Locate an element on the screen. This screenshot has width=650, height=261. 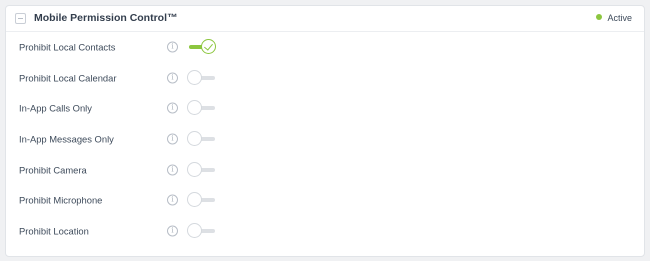
toggle-prohibit-camera is located at coordinates (202, 169).